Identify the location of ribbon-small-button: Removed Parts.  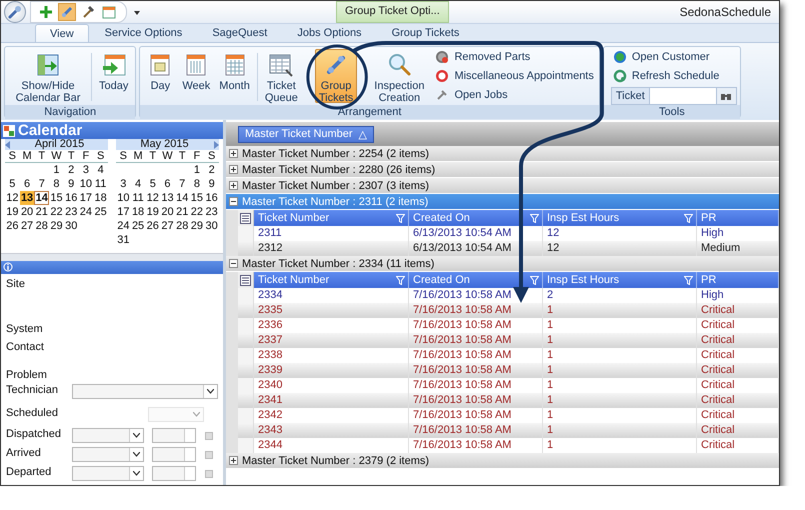
(514, 57).